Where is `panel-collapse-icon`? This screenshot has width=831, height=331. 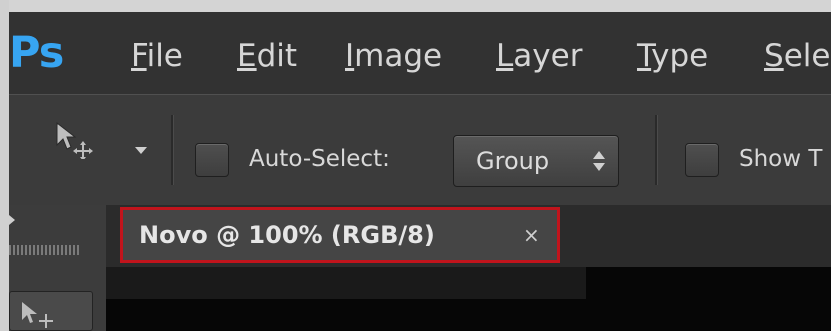
panel-collapse-icon is located at coordinates (12, 220).